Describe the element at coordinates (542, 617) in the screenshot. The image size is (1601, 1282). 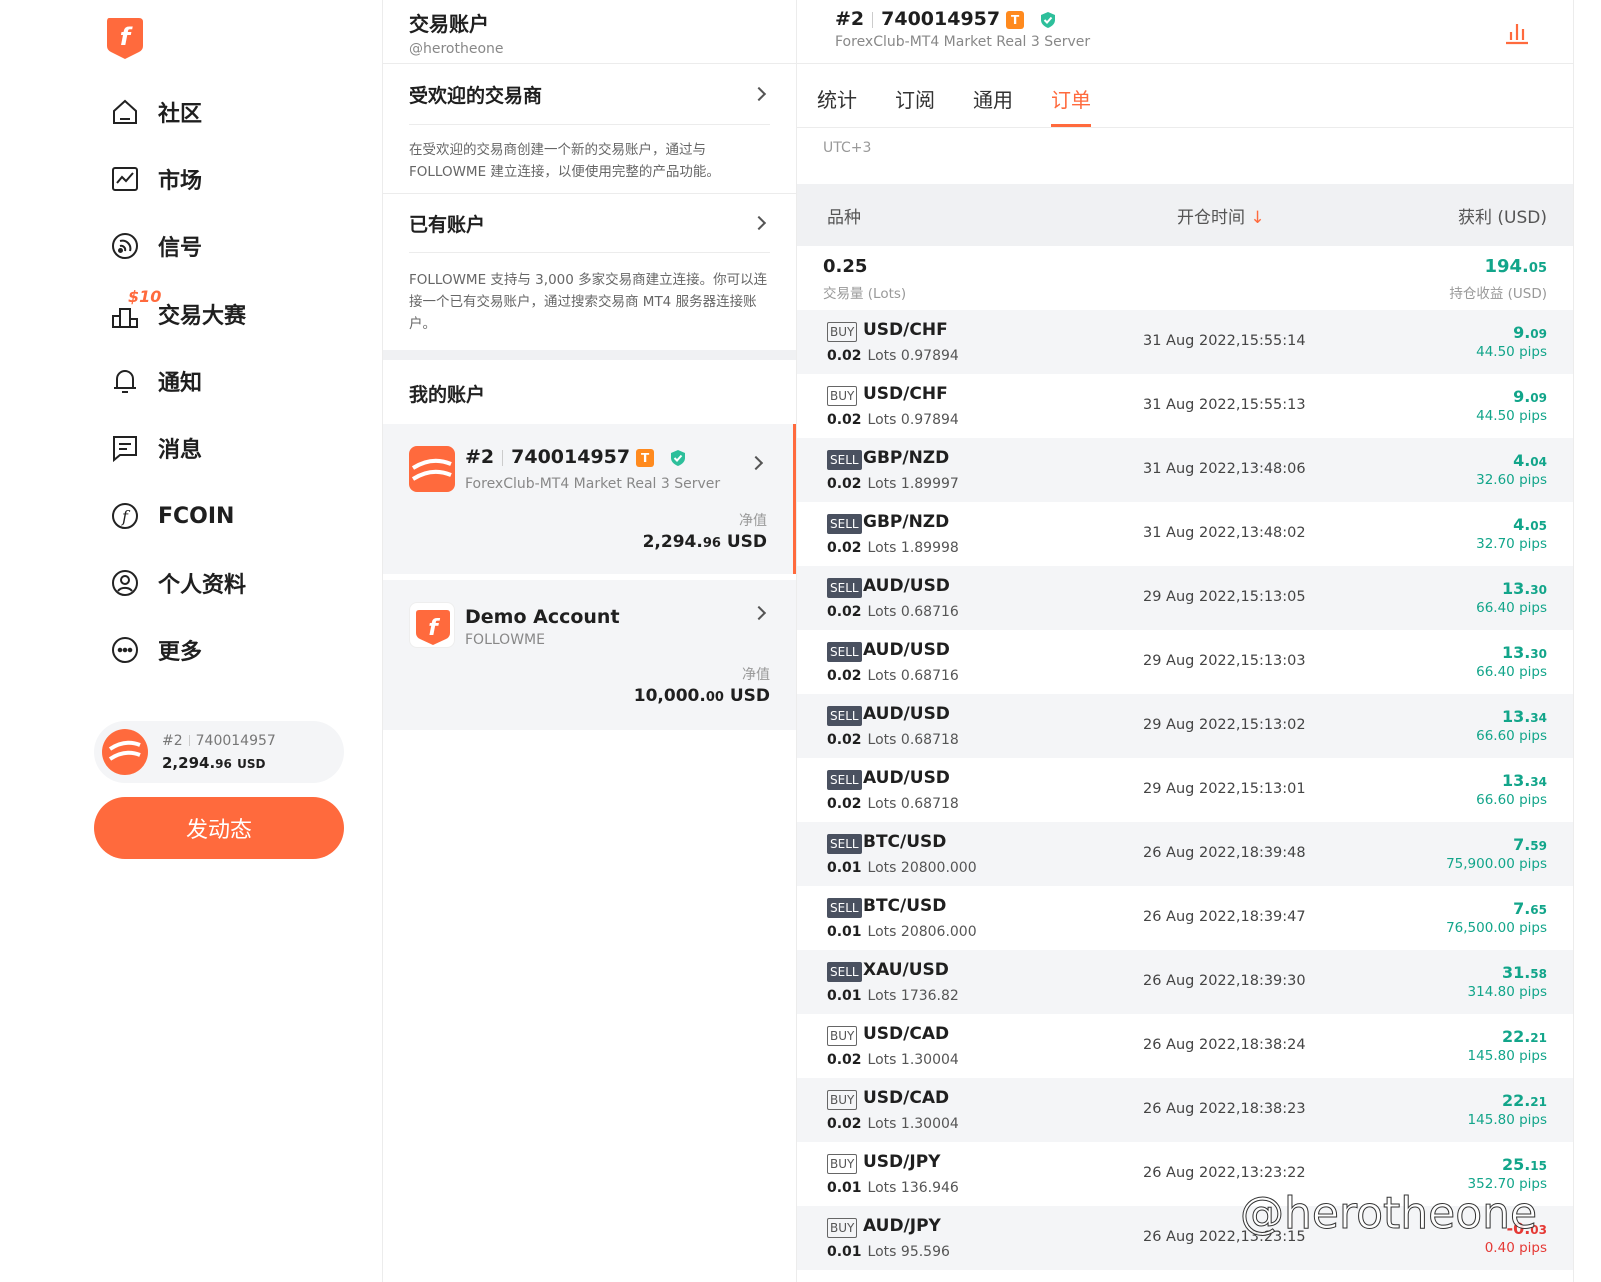
I see `demo-account-name: Demo Account` at that location.